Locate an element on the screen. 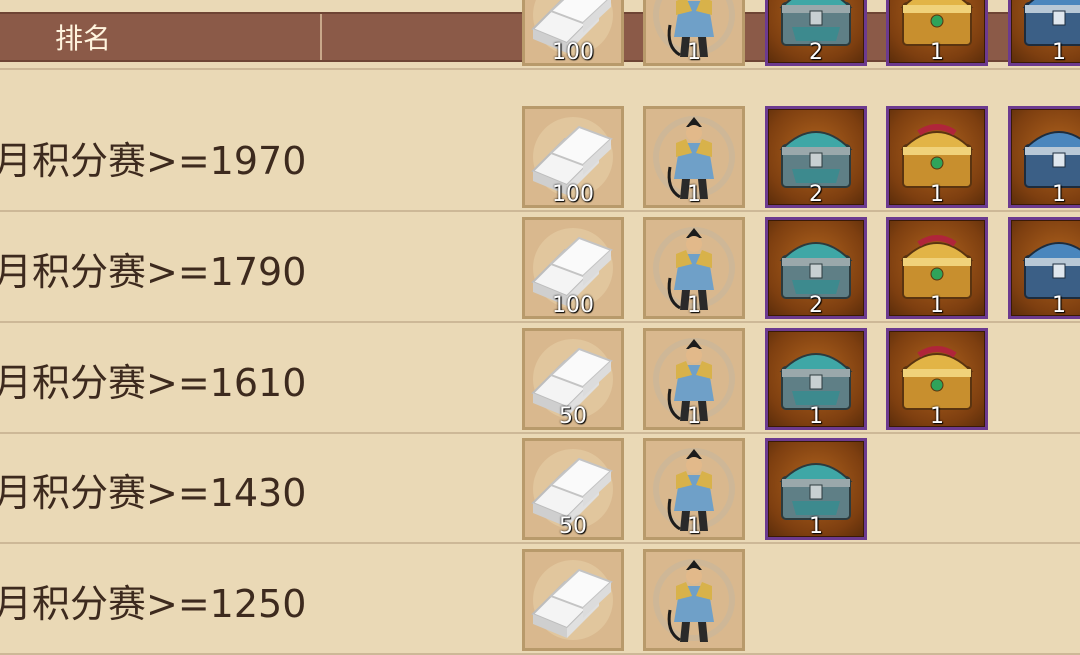 This screenshot has width=1080, height=655. rank-tier-label: 月积分赛>=1250 is located at coordinates (153, 603).